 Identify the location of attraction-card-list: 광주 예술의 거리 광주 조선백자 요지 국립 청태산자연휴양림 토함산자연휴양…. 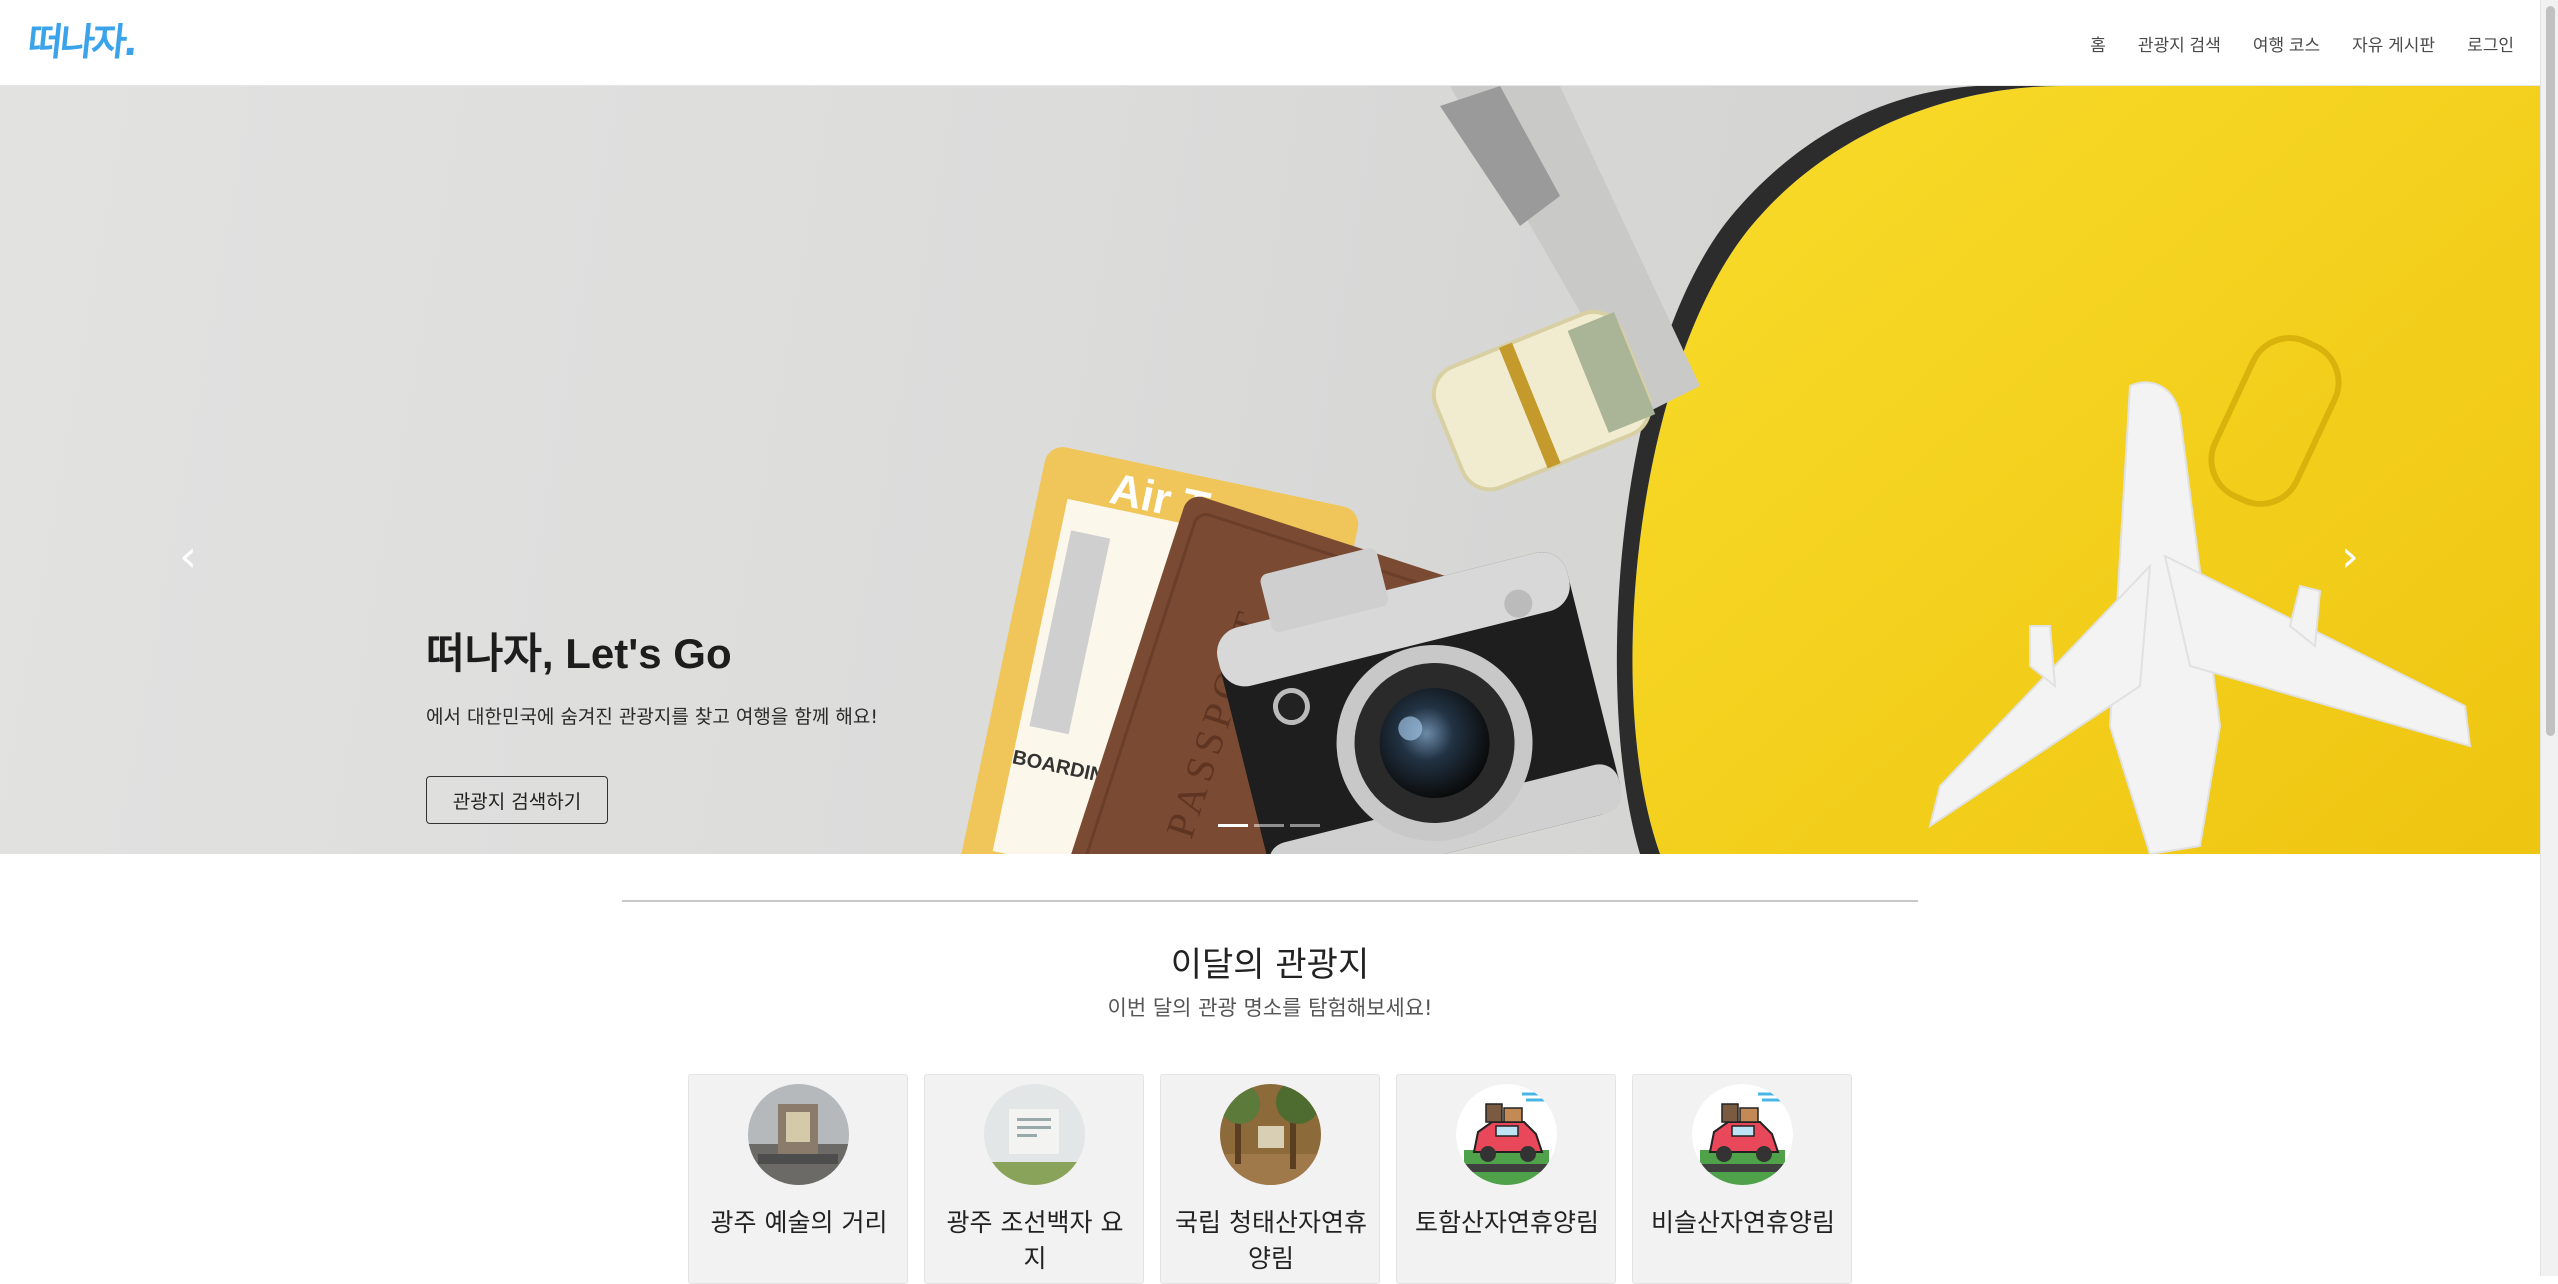
(1278, 1179).